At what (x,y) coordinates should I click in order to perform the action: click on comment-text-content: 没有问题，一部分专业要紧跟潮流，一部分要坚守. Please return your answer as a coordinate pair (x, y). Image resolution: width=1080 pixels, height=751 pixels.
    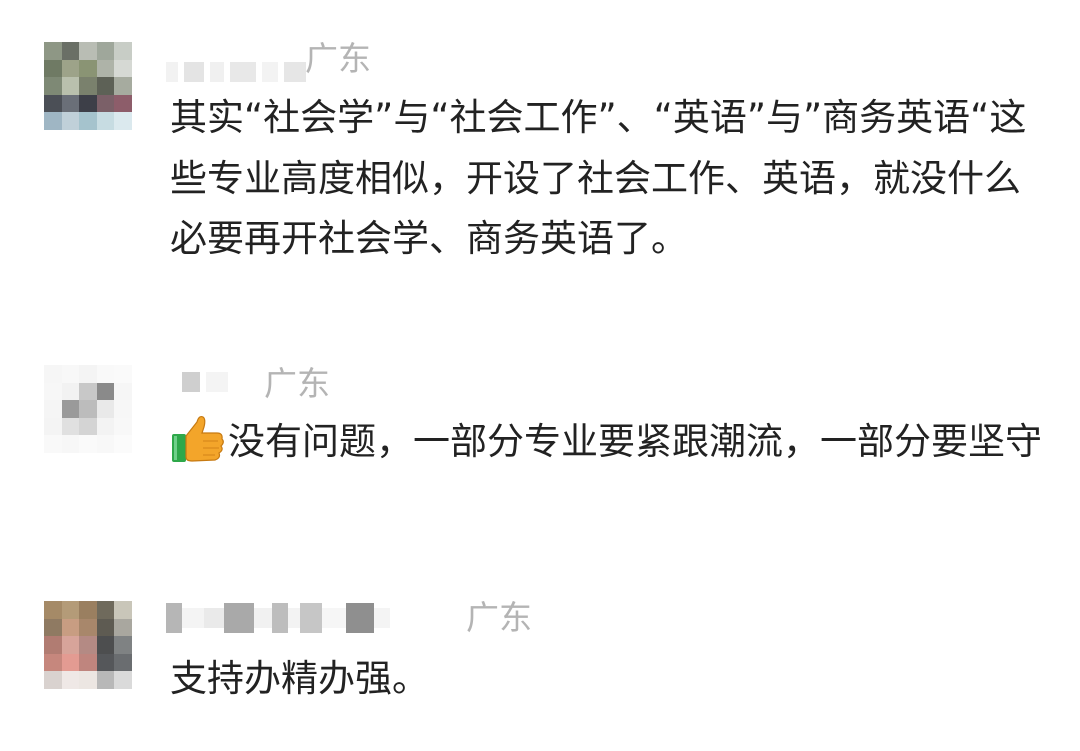
    Looking at the image, I should click on (635, 441).